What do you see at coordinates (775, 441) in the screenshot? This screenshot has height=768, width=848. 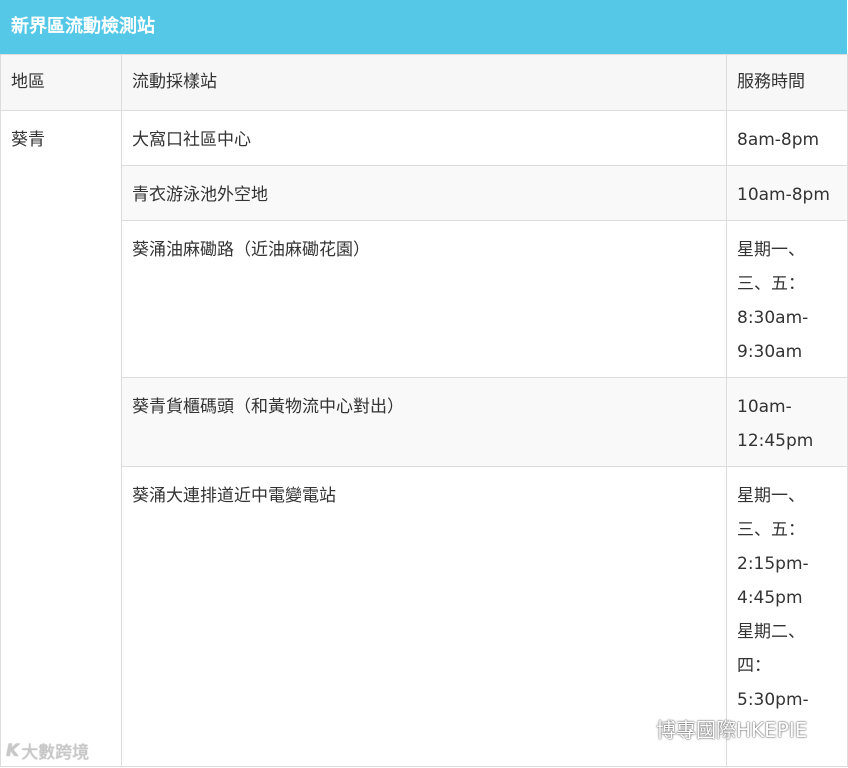 I see `hours-line: 12:45pm` at bounding box center [775, 441].